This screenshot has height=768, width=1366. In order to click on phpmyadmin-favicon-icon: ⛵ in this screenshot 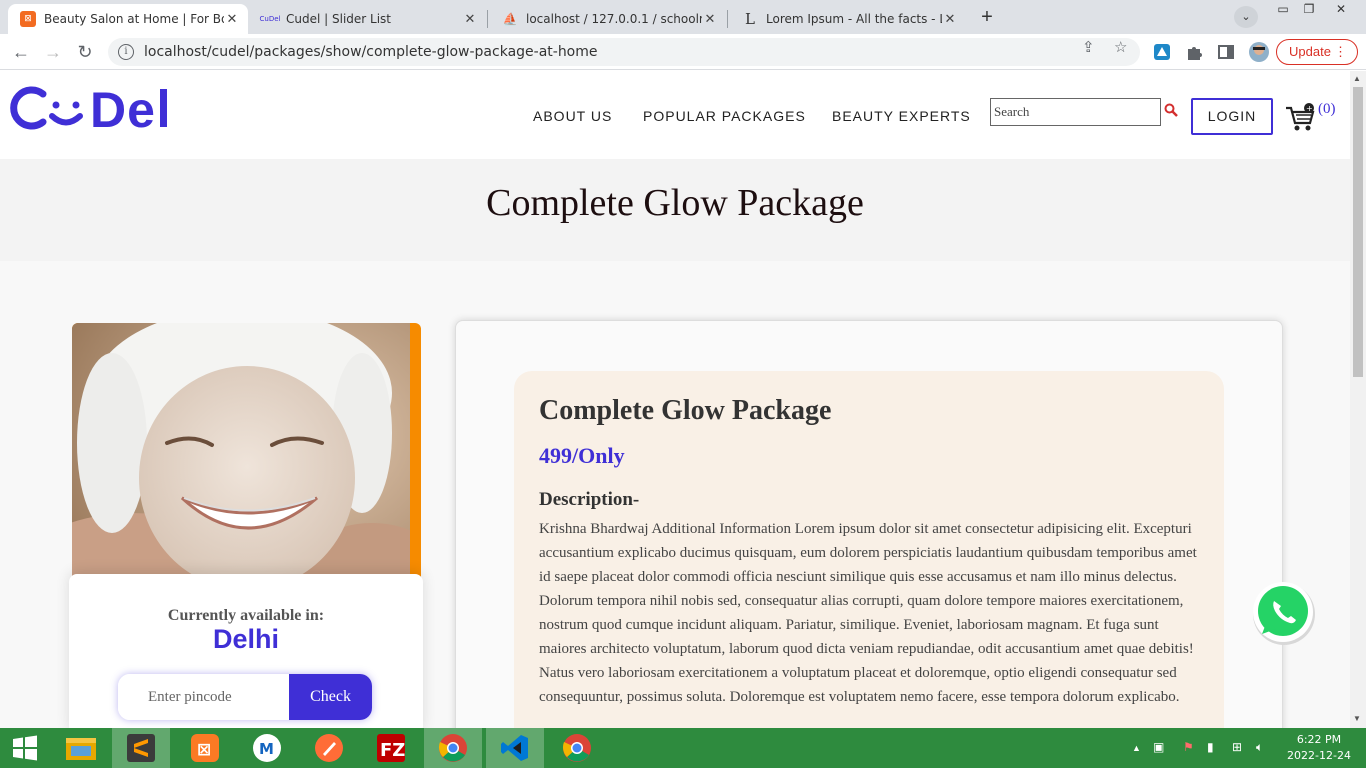, I will do `click(510, 19)`.